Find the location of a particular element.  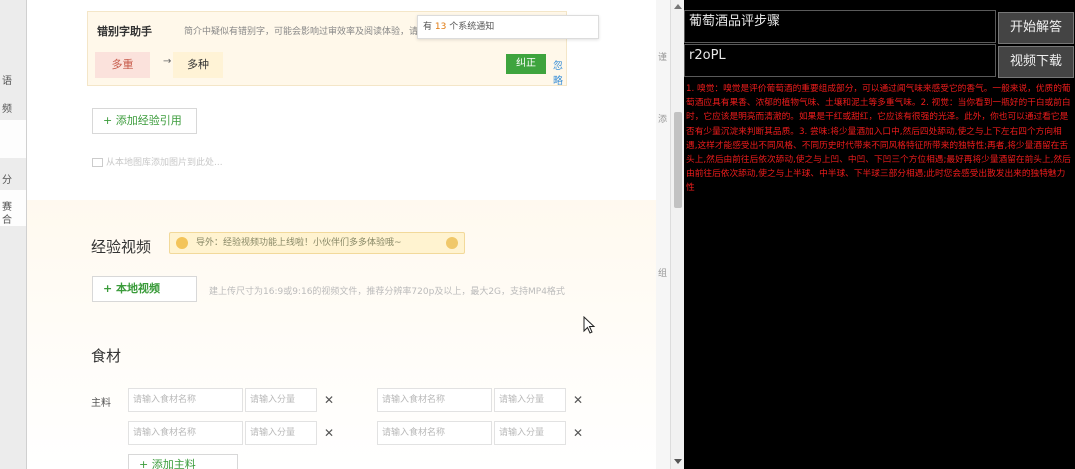

question-input: 葡萄酒品评步骤 is located at coordinates (840, 26).